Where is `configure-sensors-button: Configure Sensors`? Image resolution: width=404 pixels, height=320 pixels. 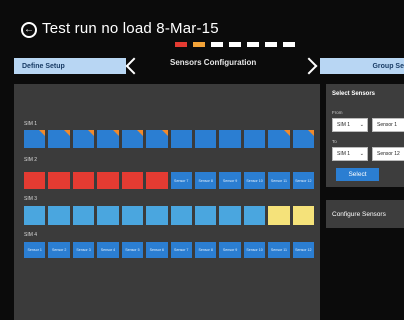 configure-sensors-button: Configure Sensors is located at coordinates (365, 214).